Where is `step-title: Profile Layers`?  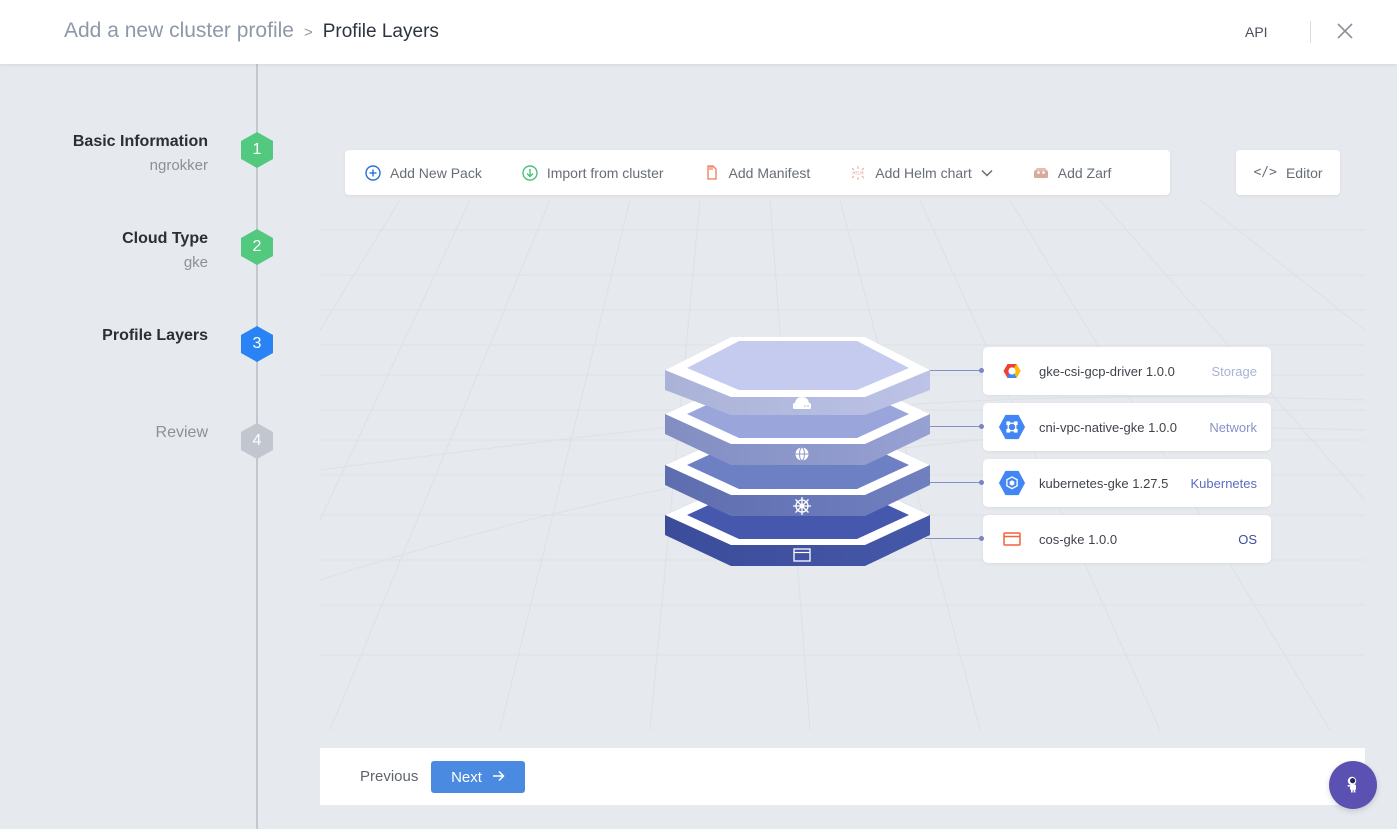
step-title: Profile Layers is located at coordinates (155, 335).